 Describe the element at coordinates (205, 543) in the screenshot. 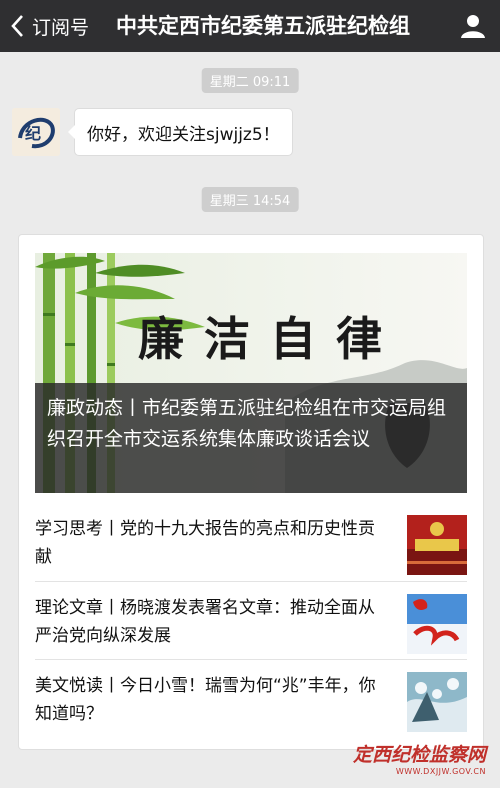

I see `list-item-title: 学习思考丨党的十九大报告的亮点和历史性贡献` at that location.